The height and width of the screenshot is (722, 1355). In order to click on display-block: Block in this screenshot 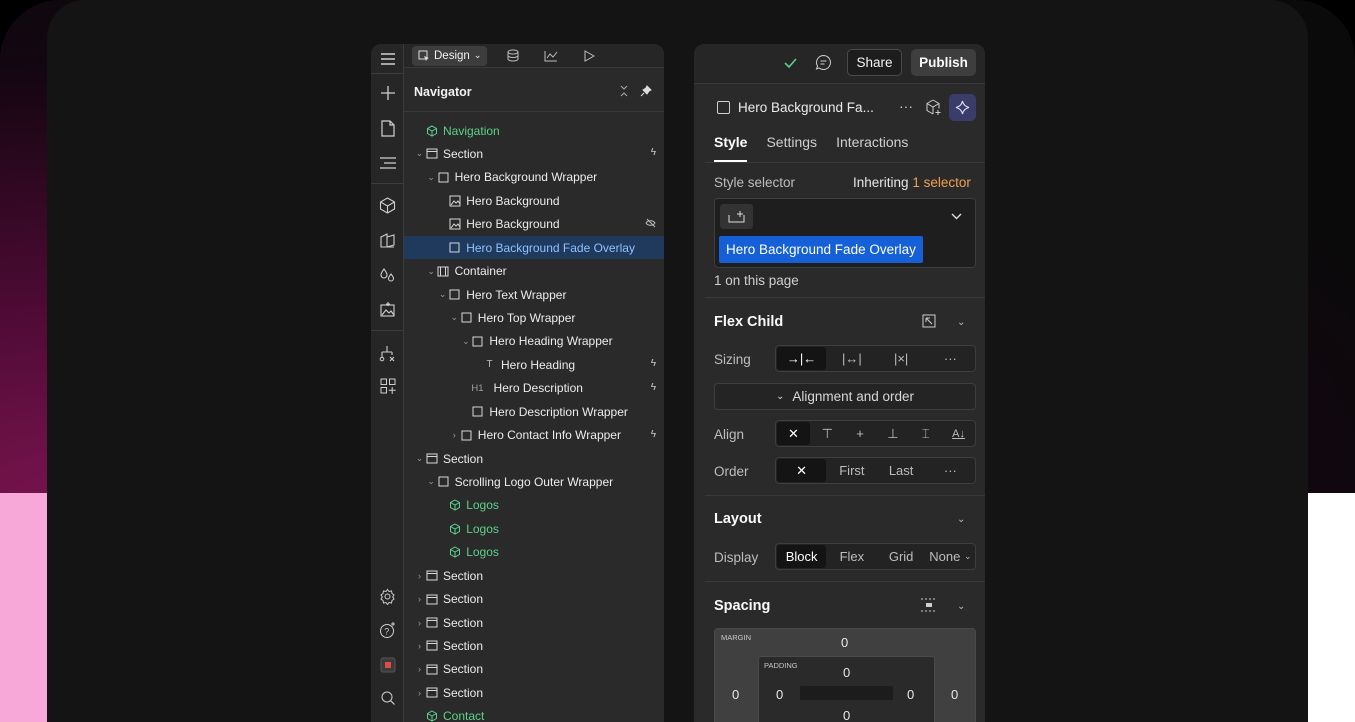, I will do `click(802, 556)`.